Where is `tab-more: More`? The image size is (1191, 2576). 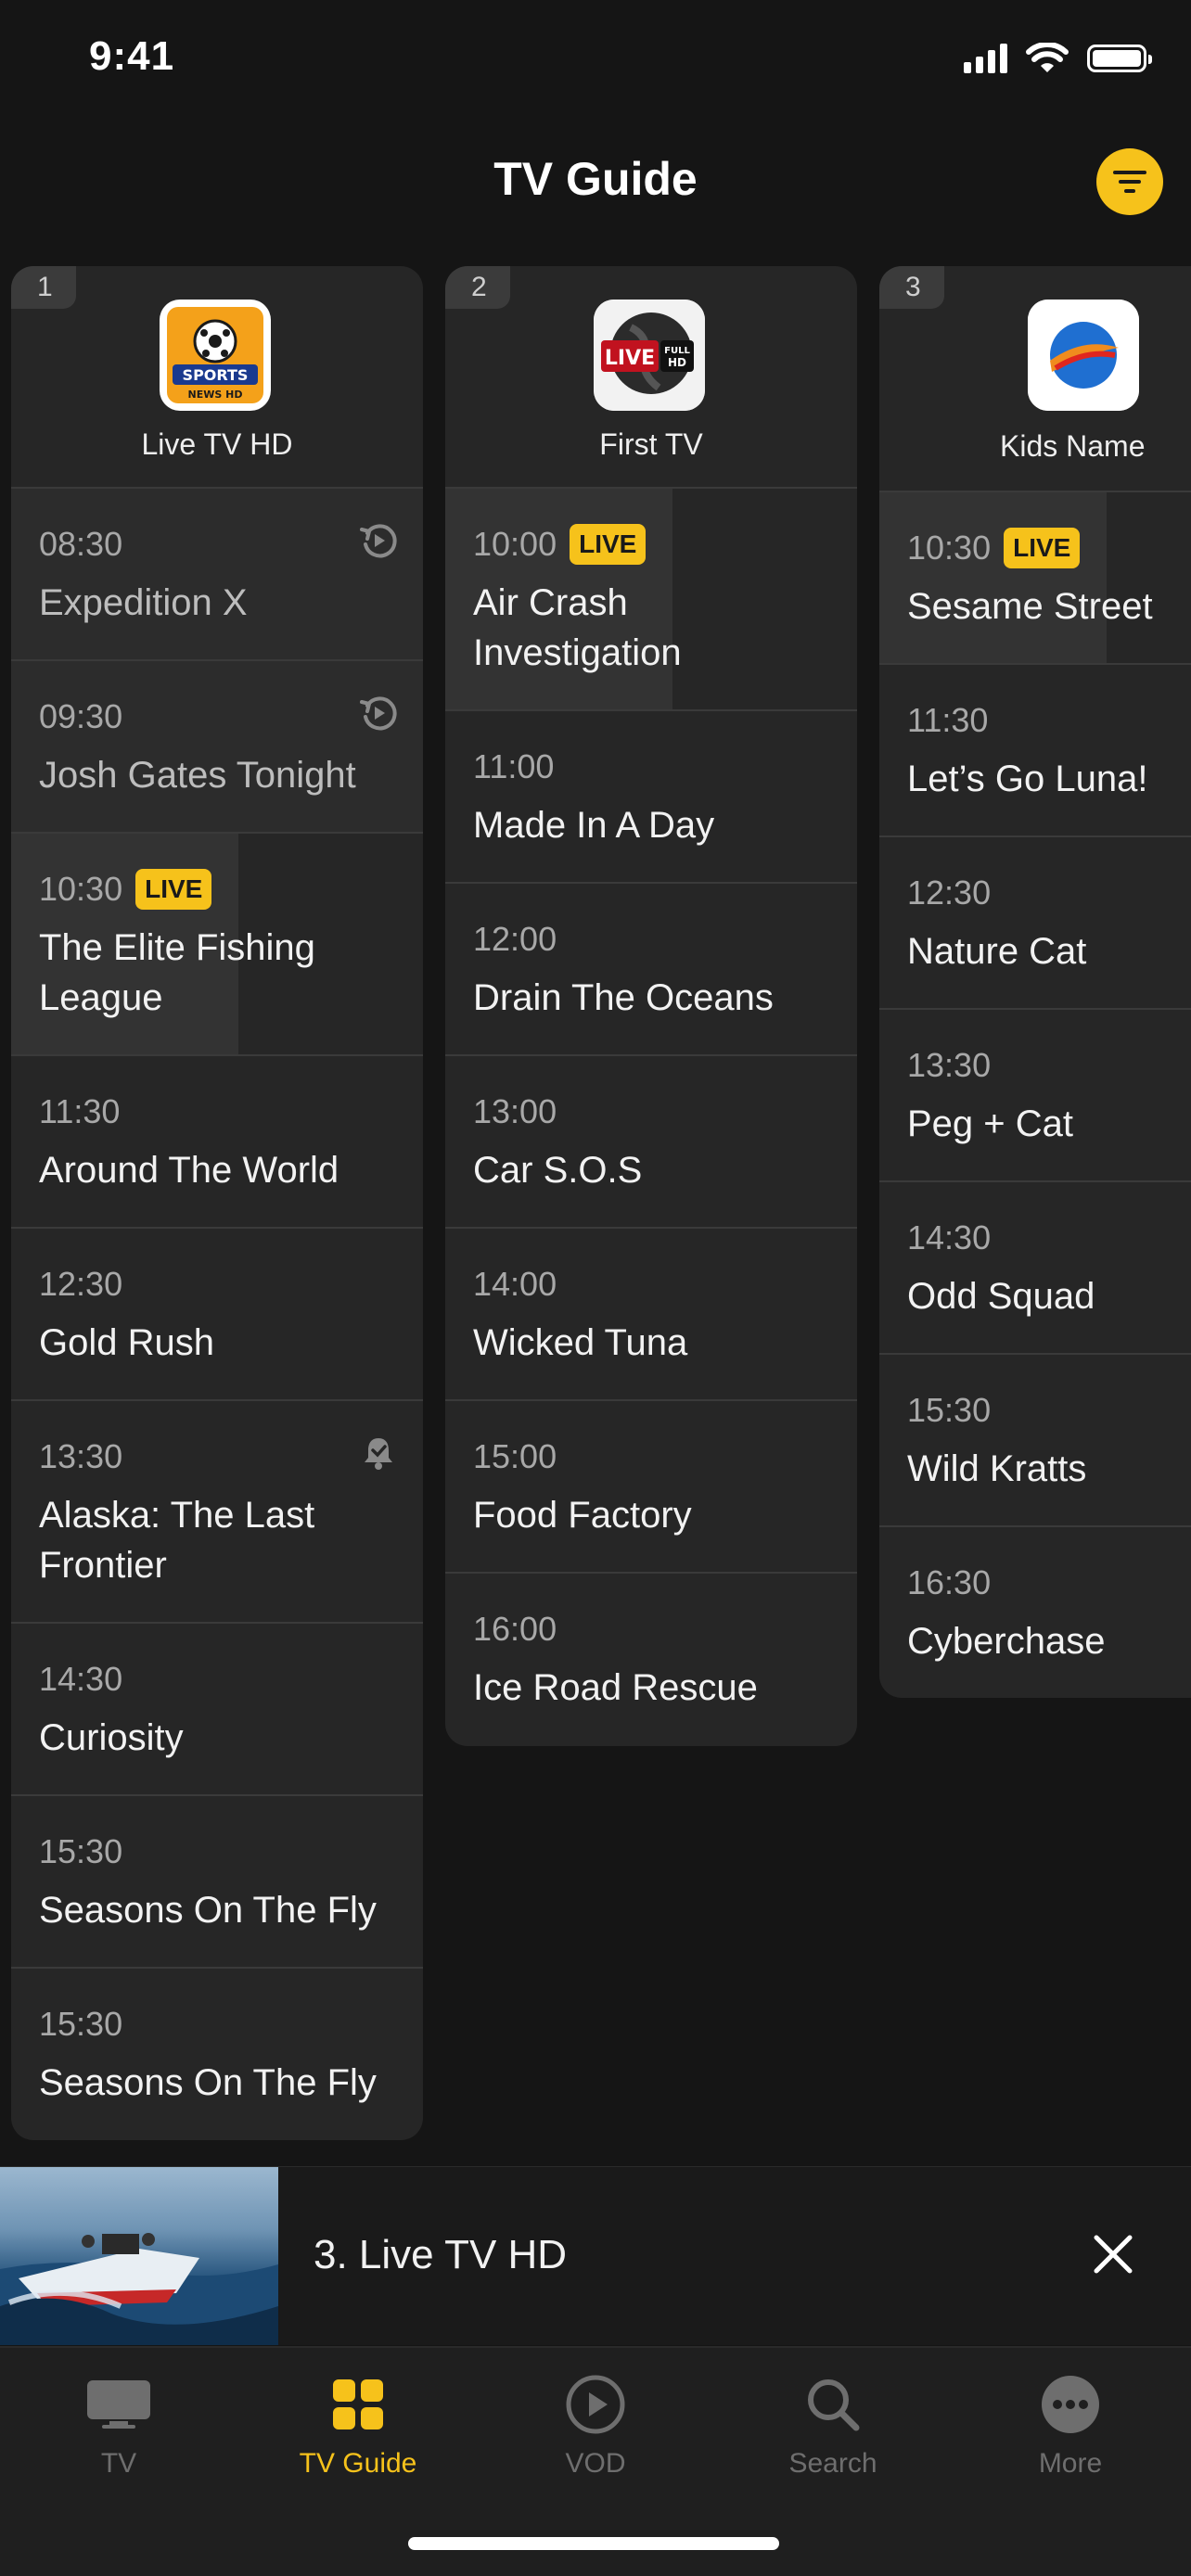
tab-more: More is located at coordinates (1070, 2426).